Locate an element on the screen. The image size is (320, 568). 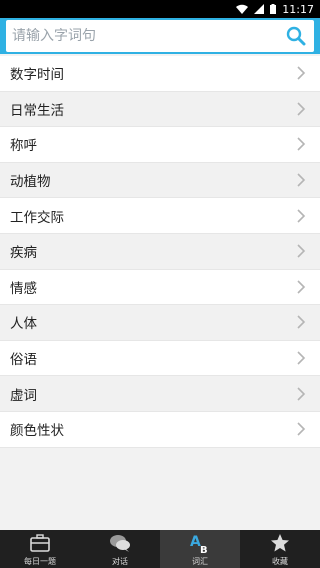
search-box is located at coordinates (160, 36).